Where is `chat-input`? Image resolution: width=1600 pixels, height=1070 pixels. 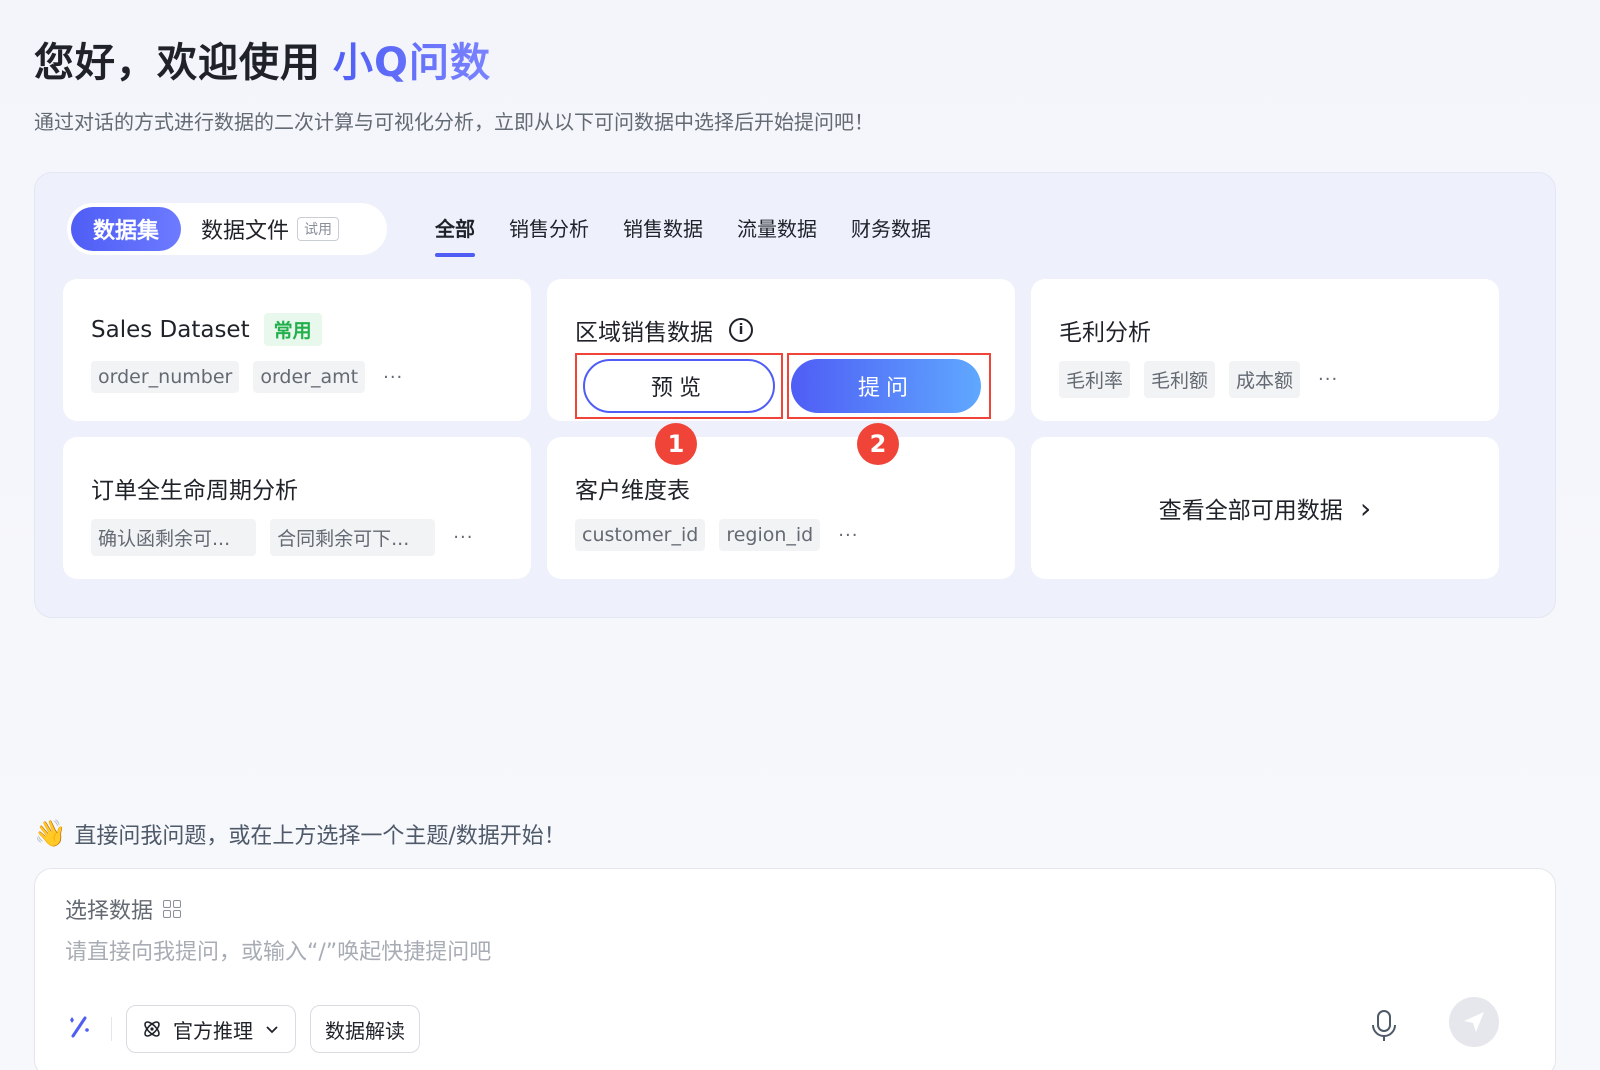
chat-input is located at coordinates (765, 952).